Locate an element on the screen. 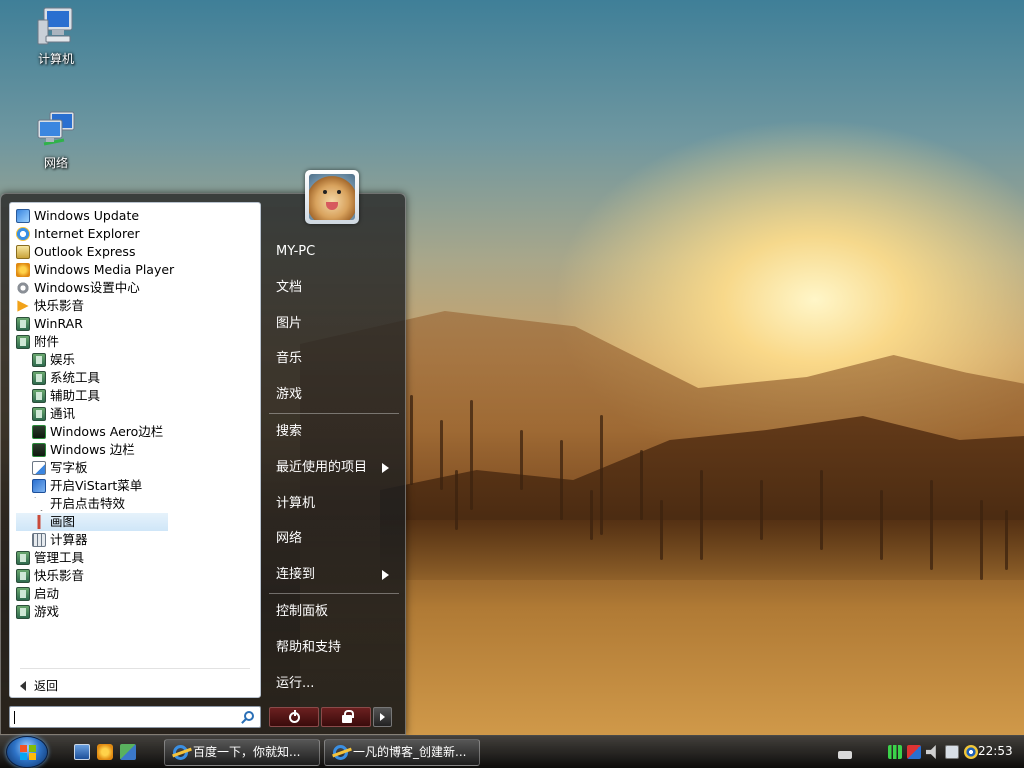 This screenshot has width=1024, height=768. keyboard-icon is located at coordinates (845, 755).